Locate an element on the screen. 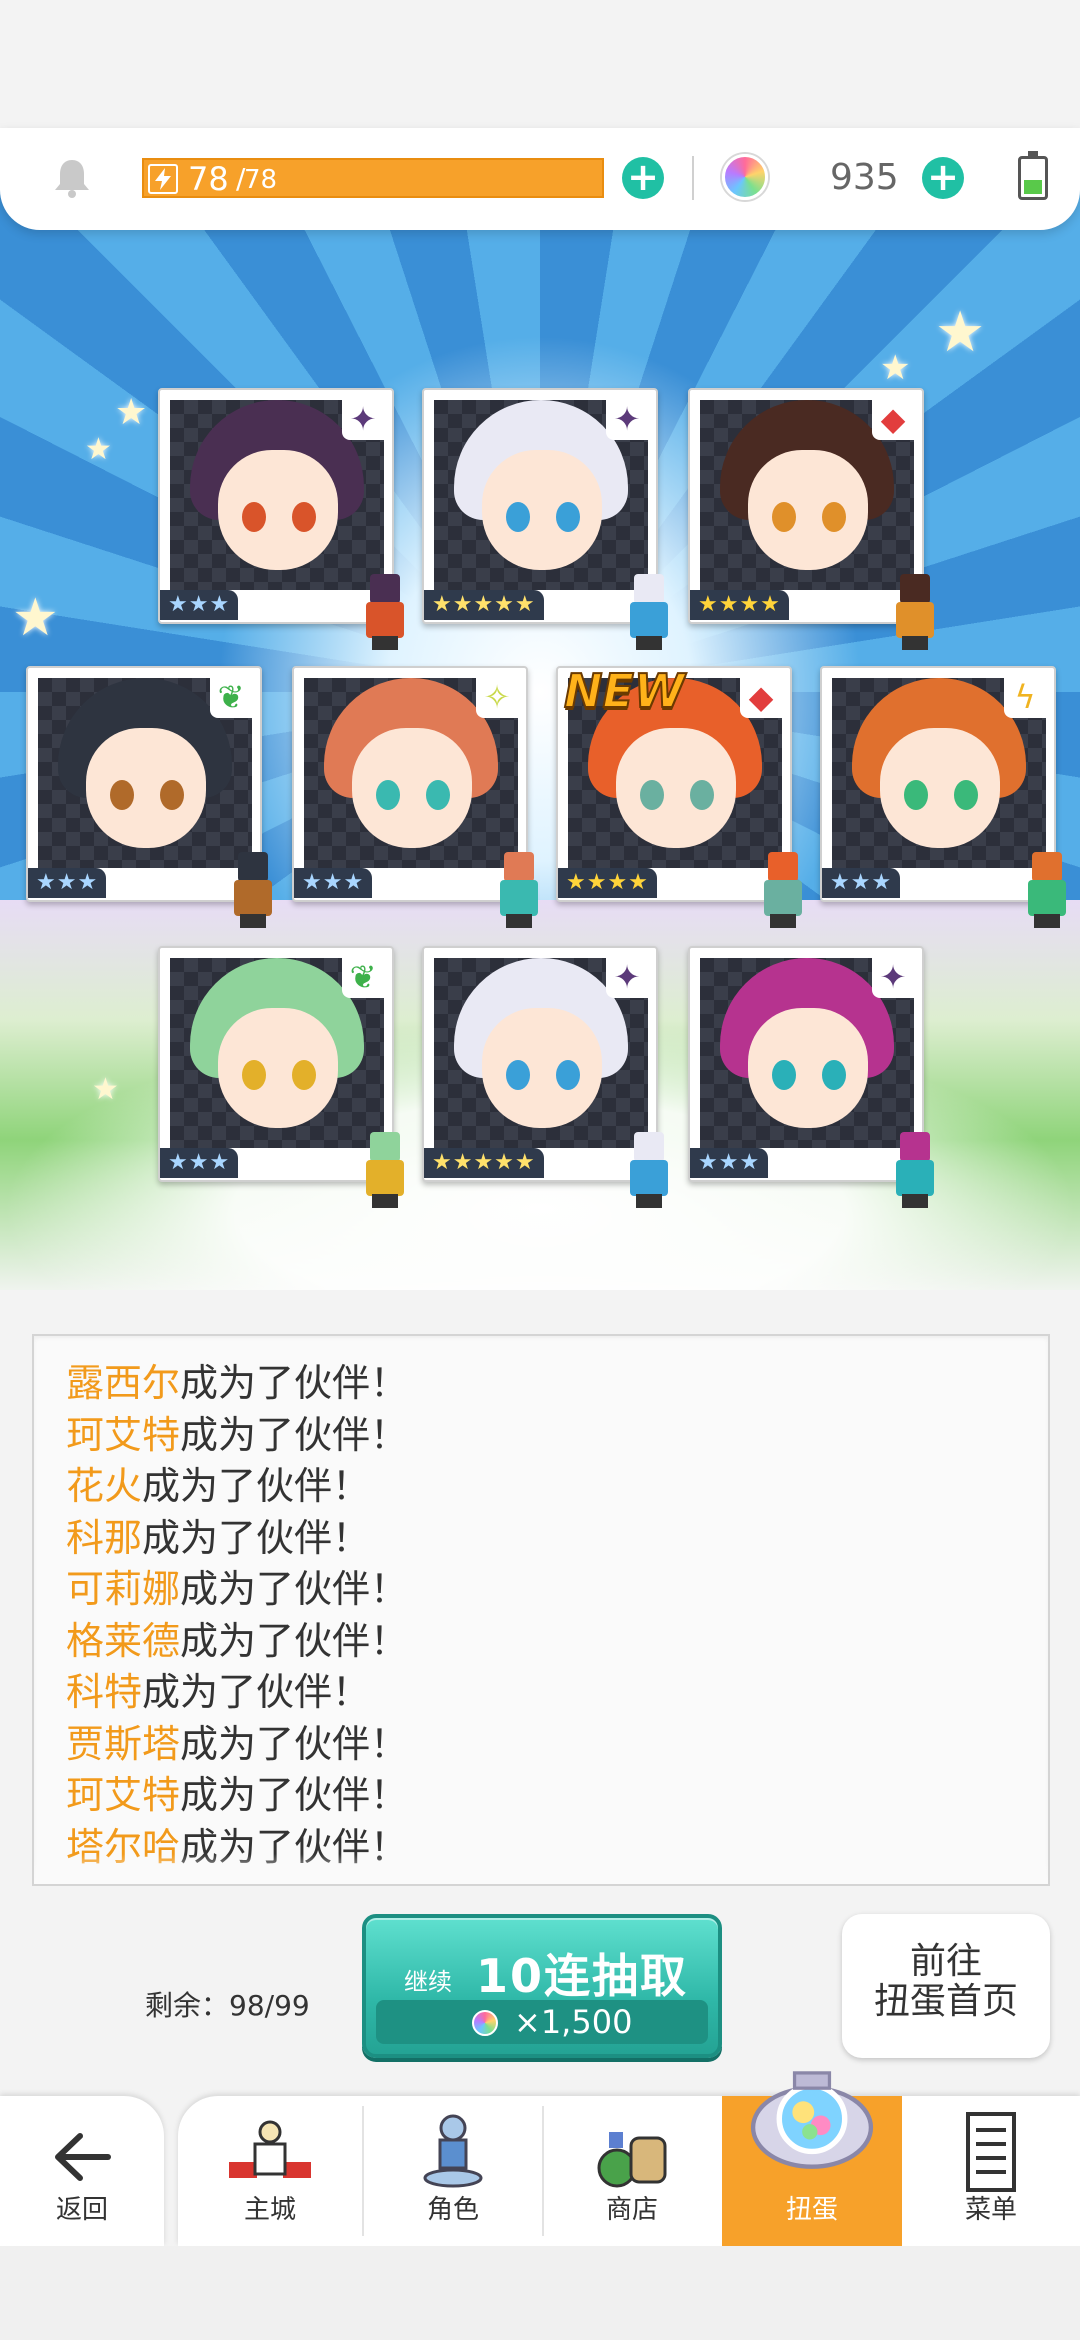 The width and height of the screenshot is (1080, 2340). log-line: 科特成为了伙伴！ is located at coordinates (547, 1693).